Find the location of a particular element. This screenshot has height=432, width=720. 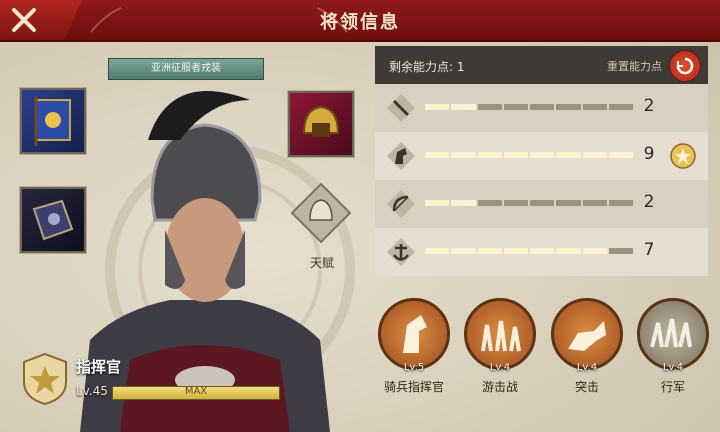

talent-label: 天赋 is located at coordinates (321, 263).